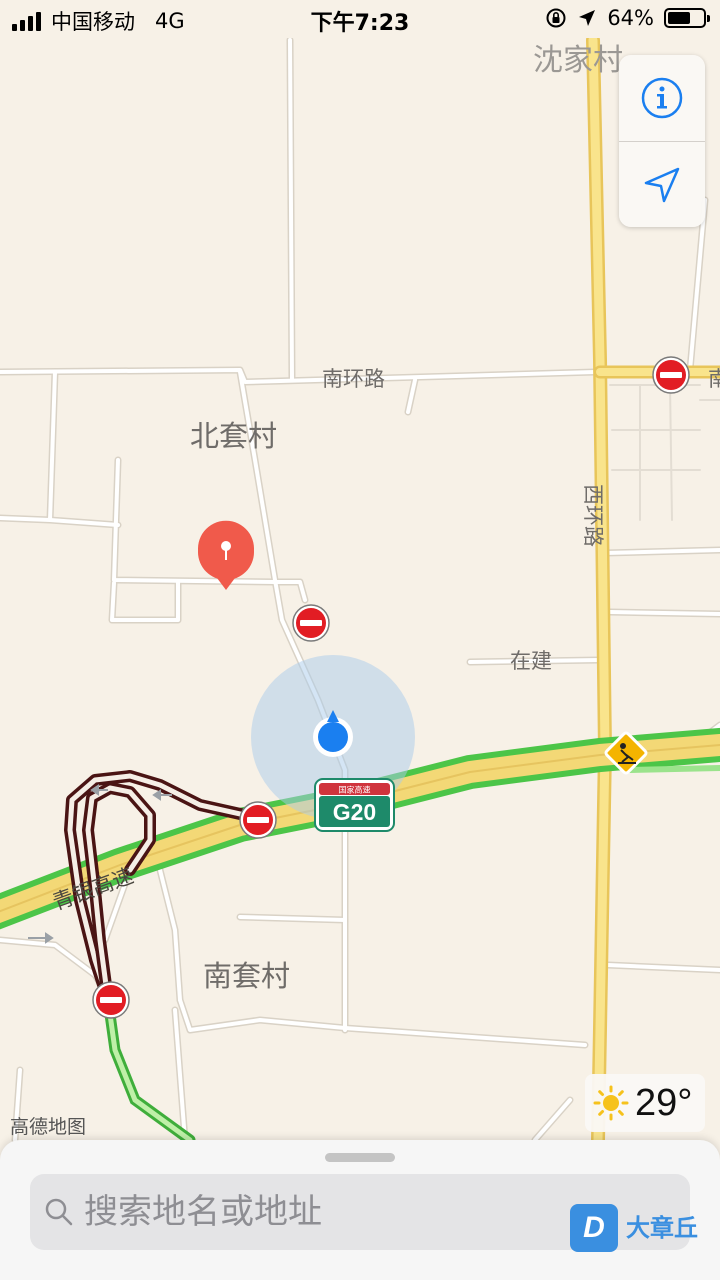 Image resolution: width=720 pixels, height=1280 pixels. Describe the element at coordinates (593, 515) in the screenshot. I see `label-xihuan-road: 西环路` at that location.